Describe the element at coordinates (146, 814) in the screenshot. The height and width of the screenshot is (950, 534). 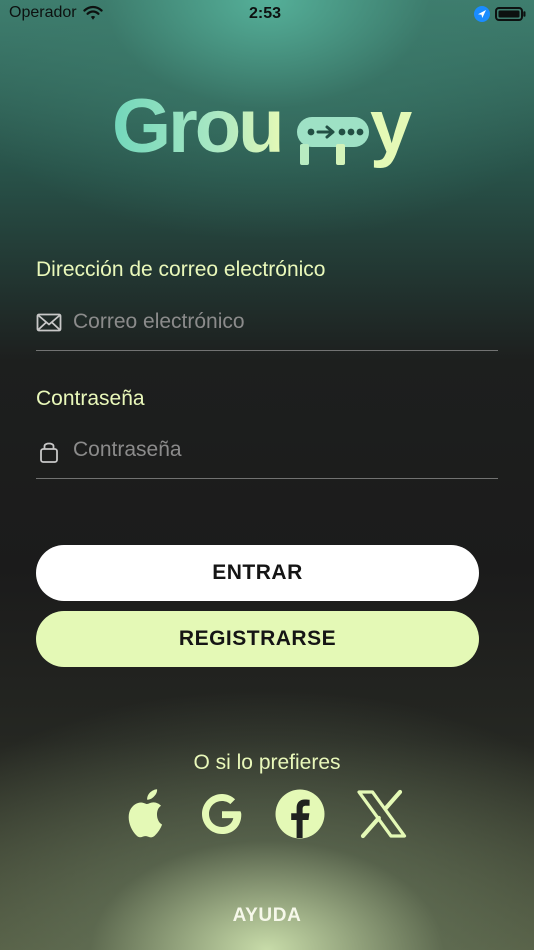
I see `apple-icon` at that location.